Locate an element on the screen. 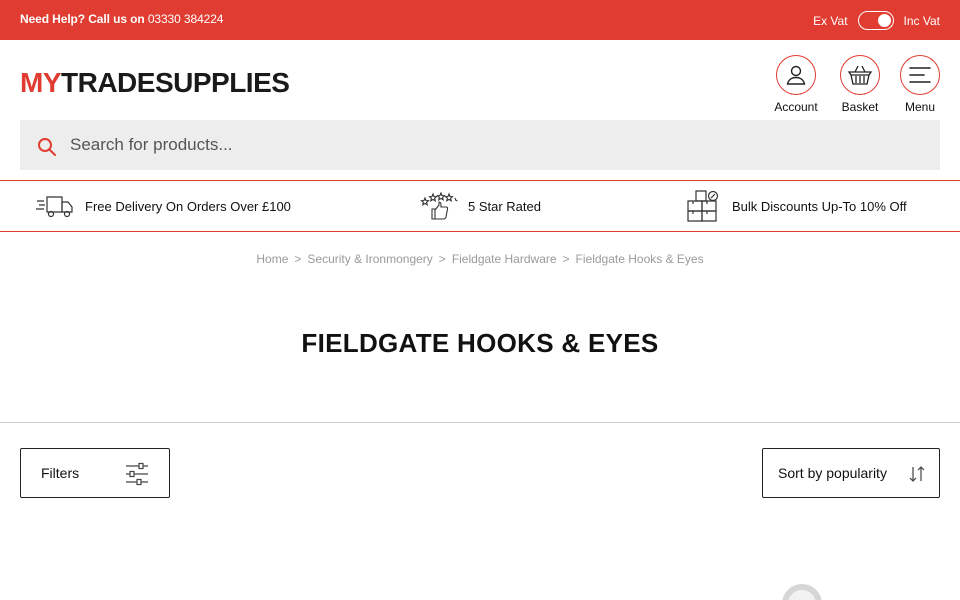  inc-vat-label: Inc Vat is located at coordinates (922, 21).